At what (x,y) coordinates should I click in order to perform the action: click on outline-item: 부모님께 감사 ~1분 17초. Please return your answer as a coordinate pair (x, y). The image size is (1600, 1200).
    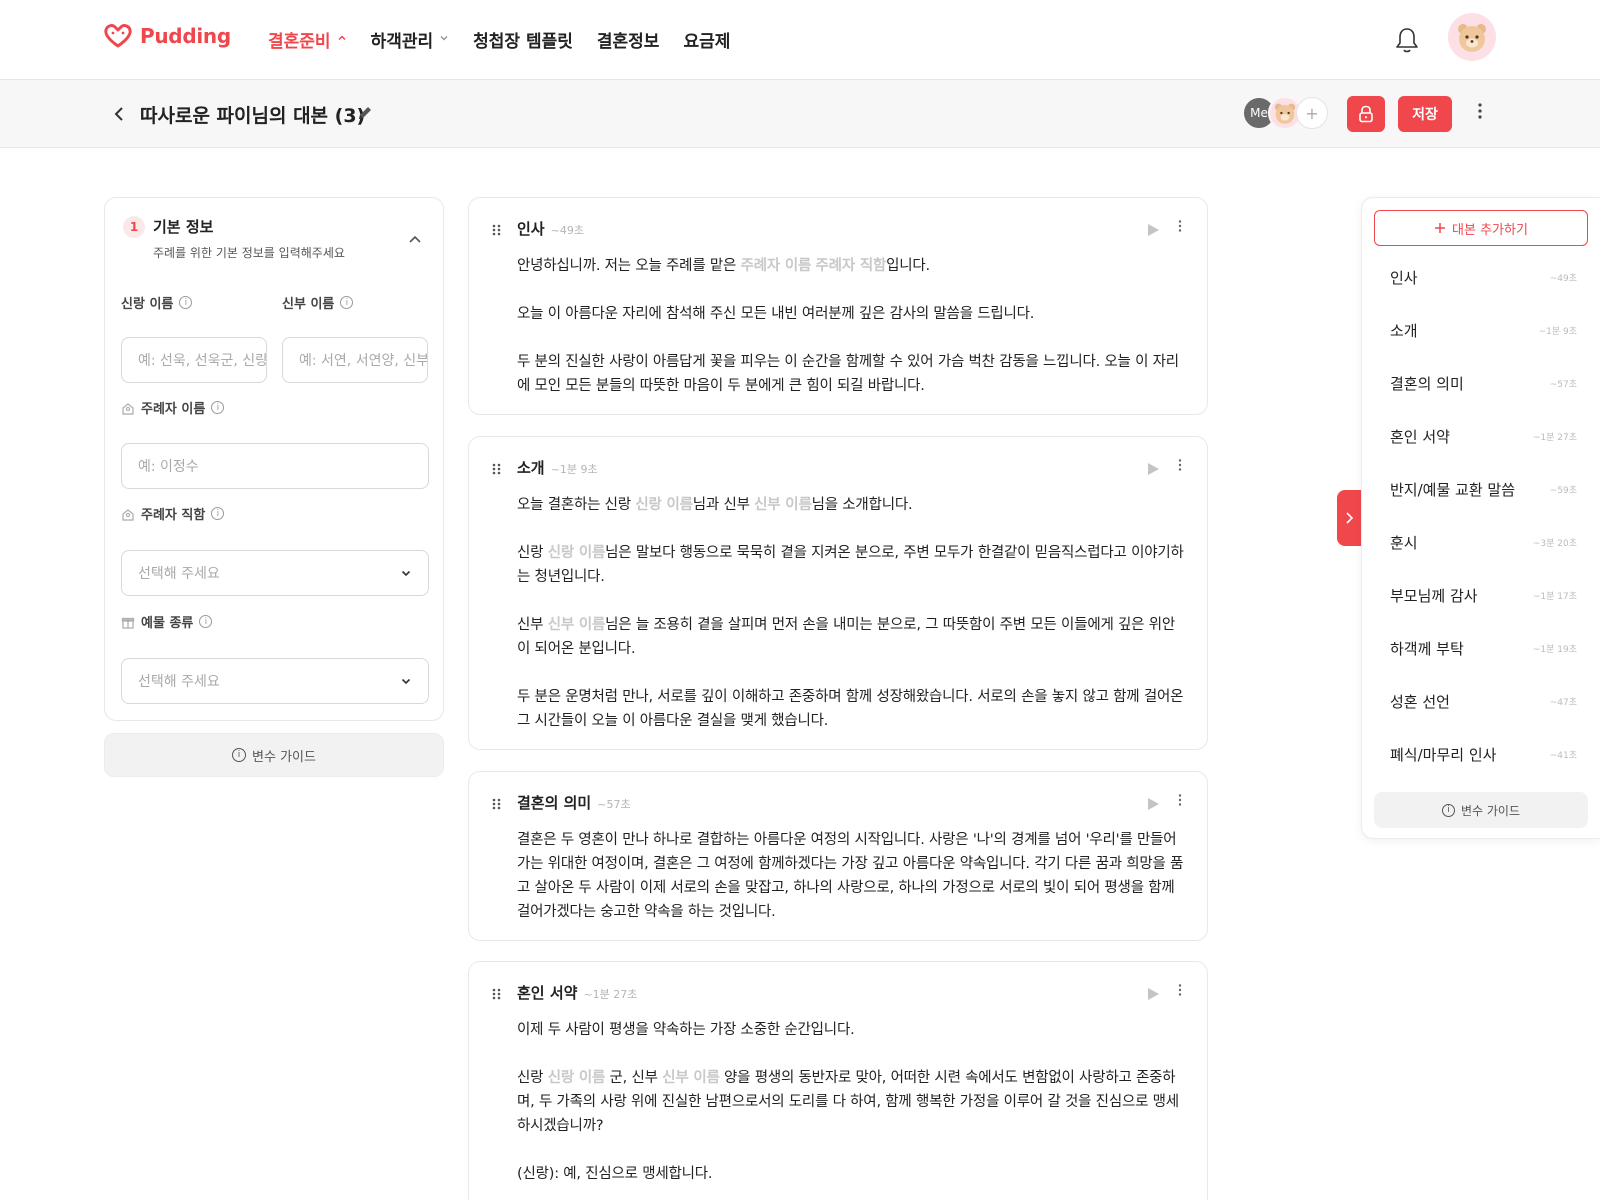
    Looking at the image, I should click on (1481, 595).